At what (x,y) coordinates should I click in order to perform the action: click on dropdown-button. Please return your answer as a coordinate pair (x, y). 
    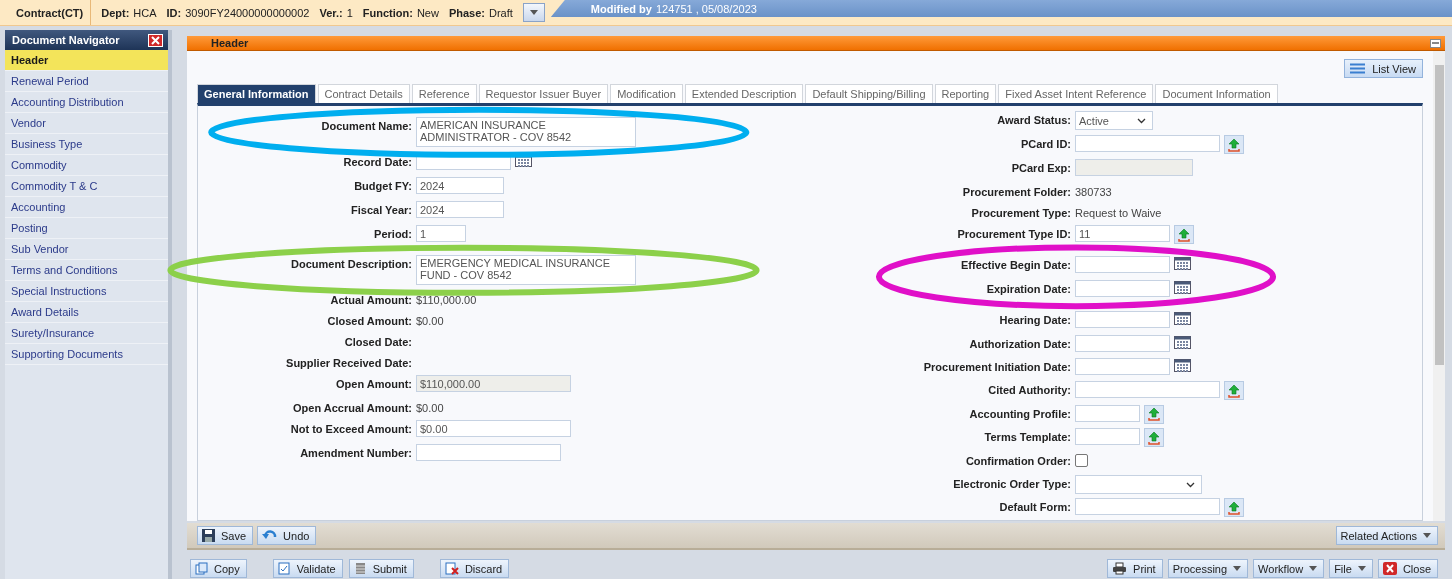
    Looking at the image, I should click on (533, 12).